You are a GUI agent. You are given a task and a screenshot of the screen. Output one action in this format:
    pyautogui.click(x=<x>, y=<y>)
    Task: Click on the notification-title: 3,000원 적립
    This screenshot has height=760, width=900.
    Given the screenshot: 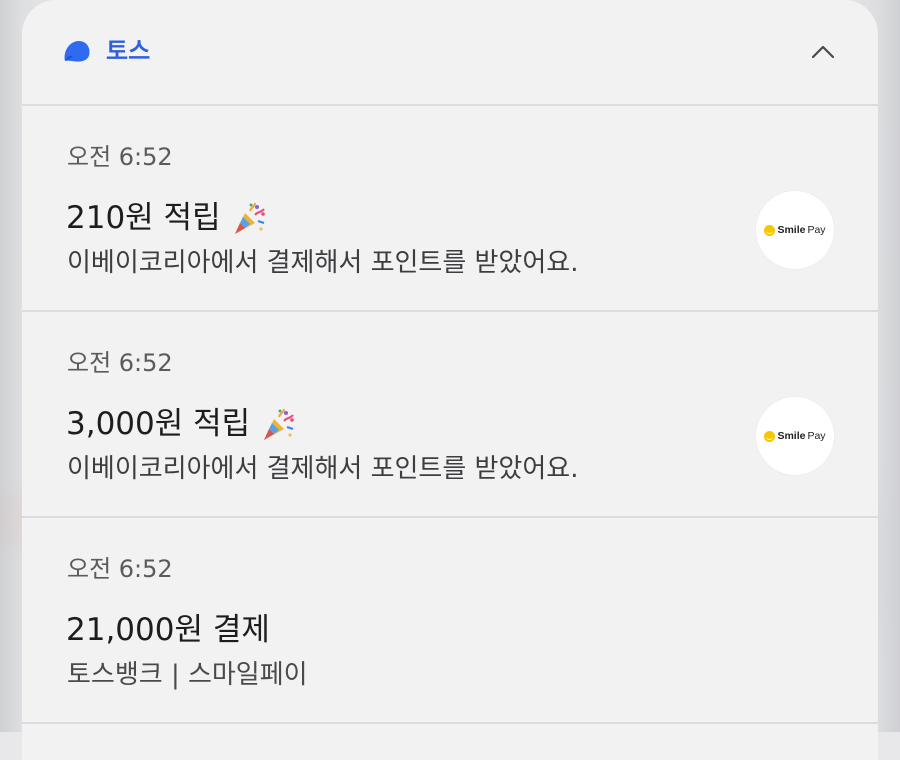 What is the action you would take?
    pyautogui.click(x=182, y=424)
    